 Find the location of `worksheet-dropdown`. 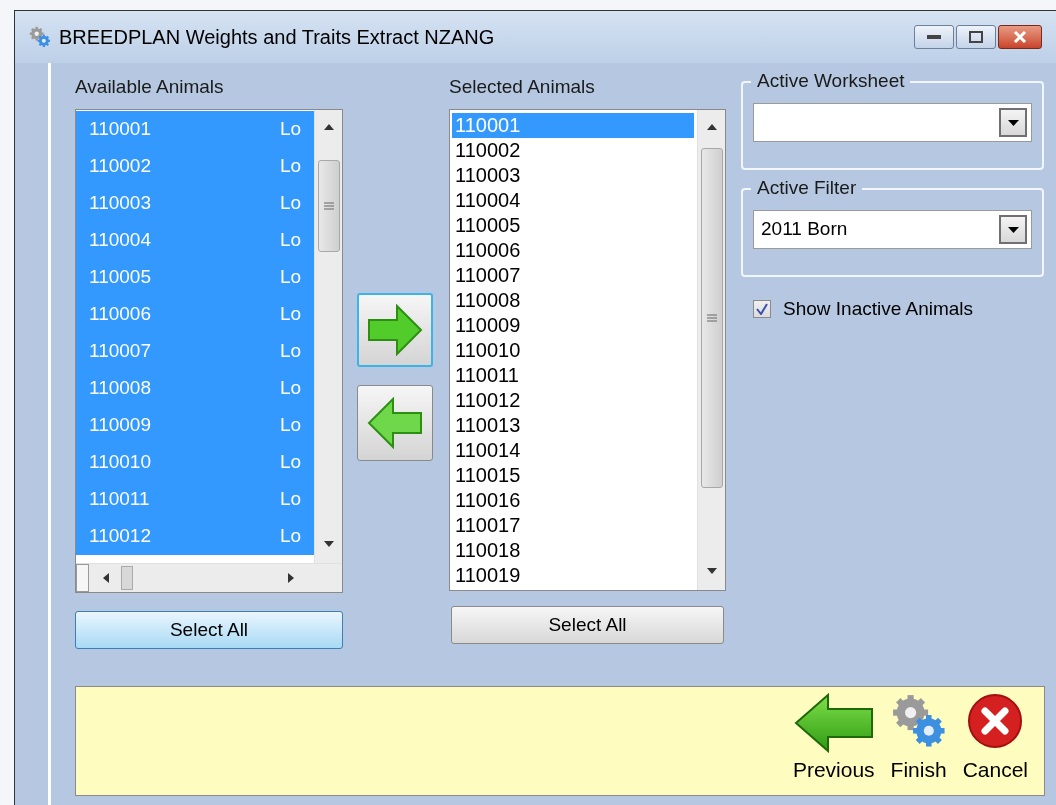

worksheet-dropdown is located at coordinates (892, 122).